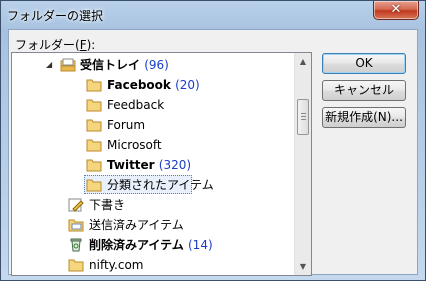 This screenshot has height=281, width=426. Describe the element at coordinates (139, 85) in the screenshot. I see `tree-item-name: Facebook` at that location.